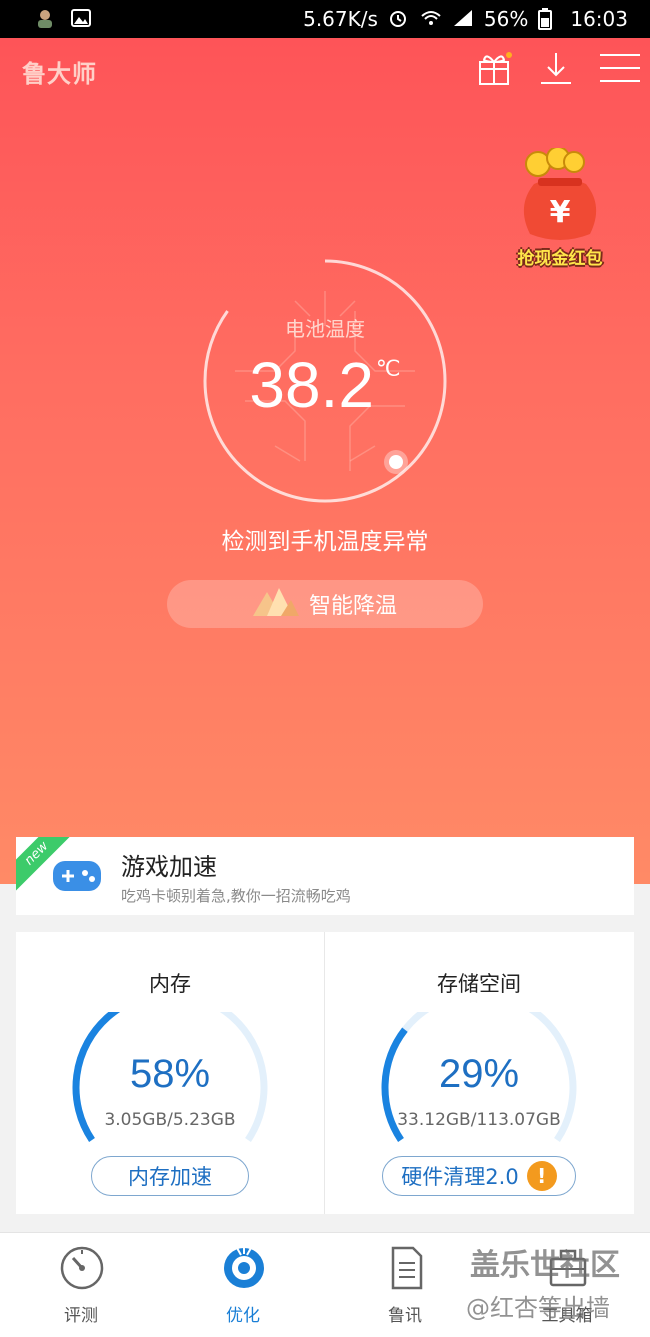  Describe the element at coordinates (506, 19) in the screenshot. I see `battery-percent: 56%` at that location.